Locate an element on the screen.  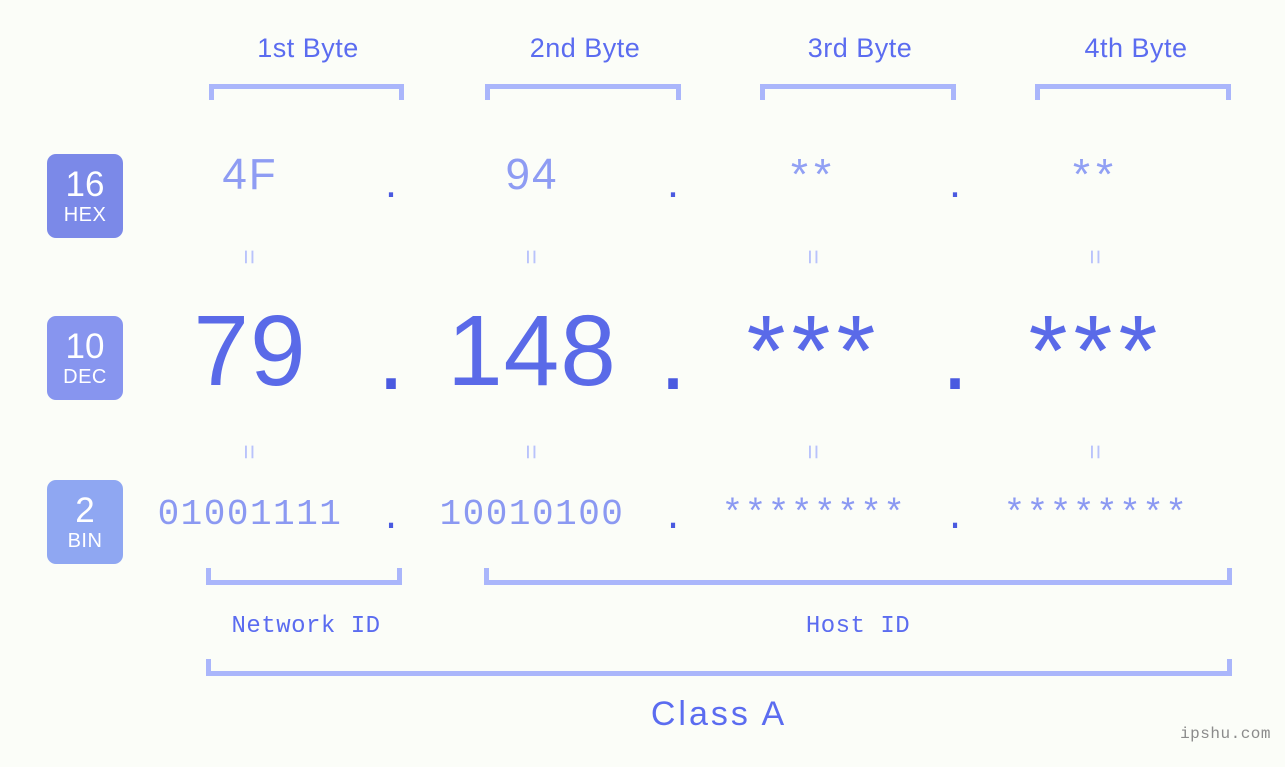
hex-byte-4: ** is located at coordinates (1096, 174).